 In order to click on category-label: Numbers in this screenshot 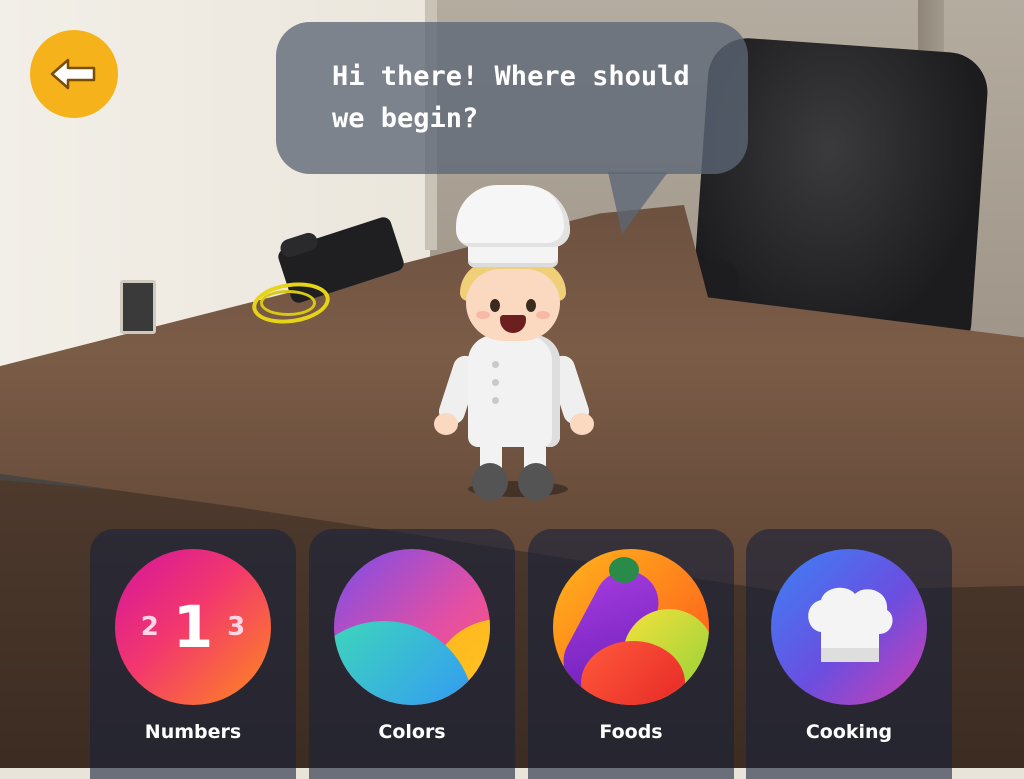, I will do `click(193, 732)`.